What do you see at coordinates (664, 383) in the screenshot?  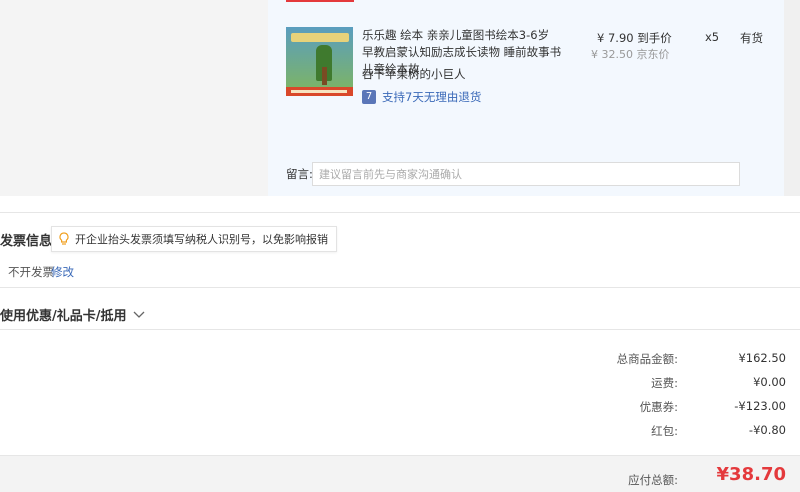 I see `summary-label-shipping: 运费:` at bounding box center [664, 383].